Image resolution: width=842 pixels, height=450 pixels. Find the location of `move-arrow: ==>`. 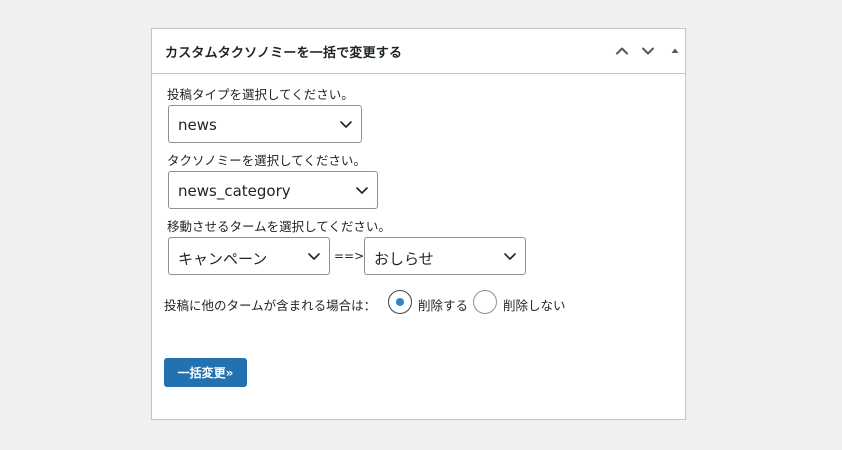

move-arrow: ==> is located at coordinates (349, 256).